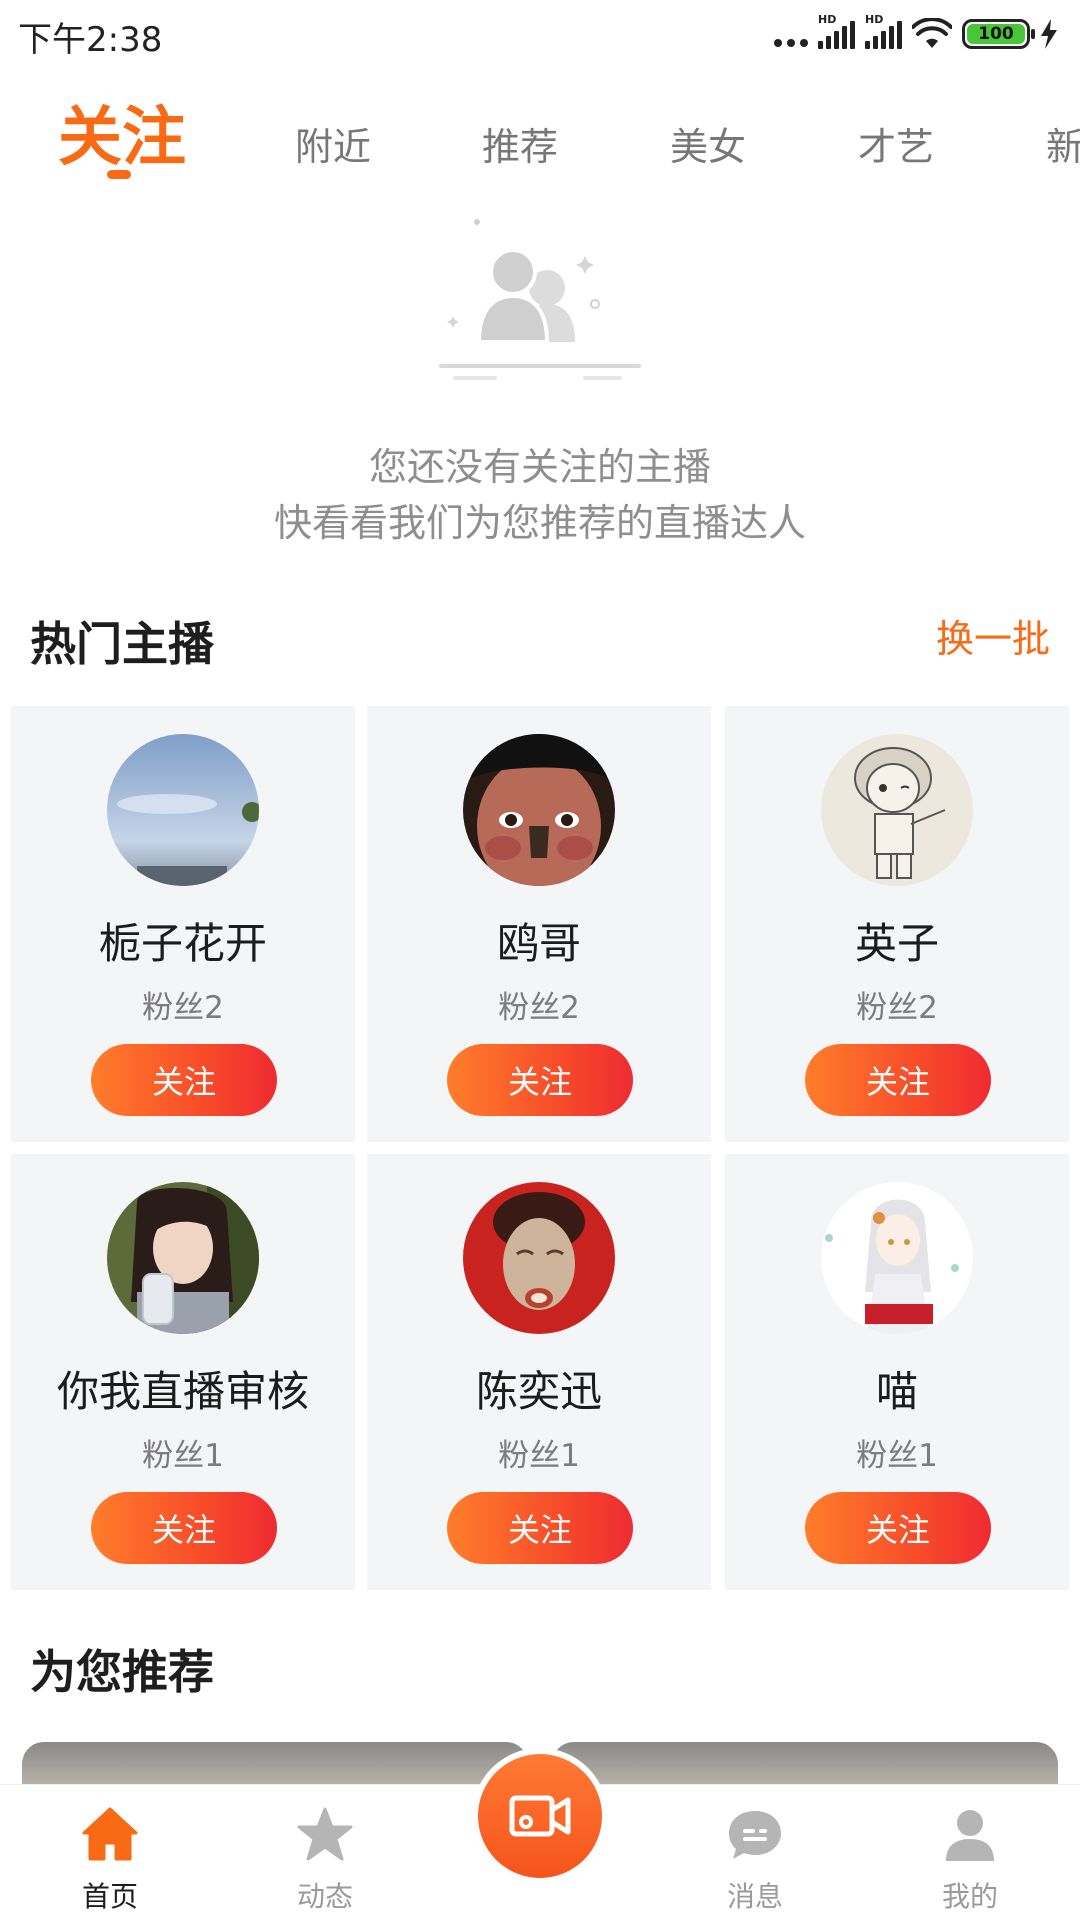  Describe the element at coordinates (538, 943) in the screenshot. I see `anchor-name: 鸥哥` at that location.